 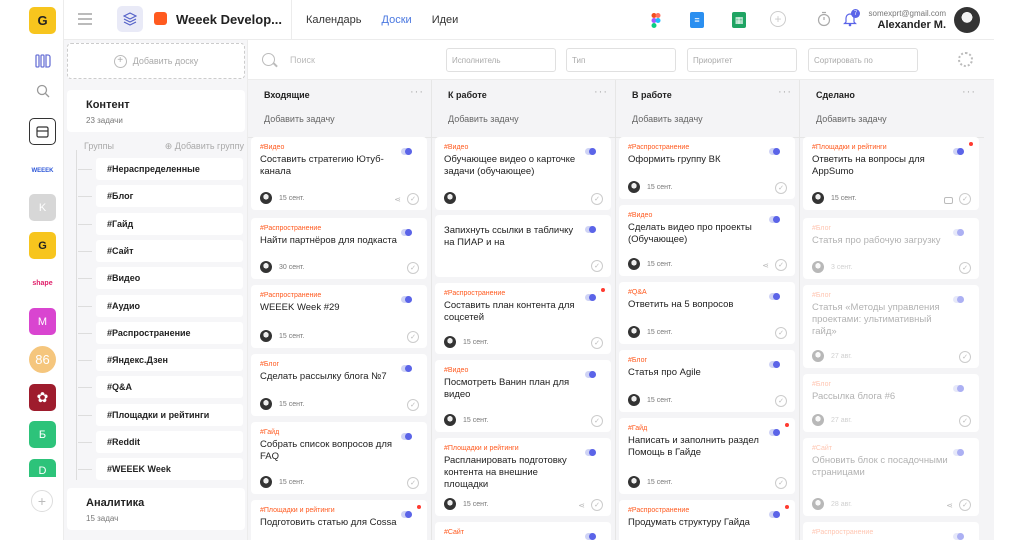 What do you see at coordinates (42, 321) in the screenshot?
I see `workspace-m: M` at bounding box center [42, 321].